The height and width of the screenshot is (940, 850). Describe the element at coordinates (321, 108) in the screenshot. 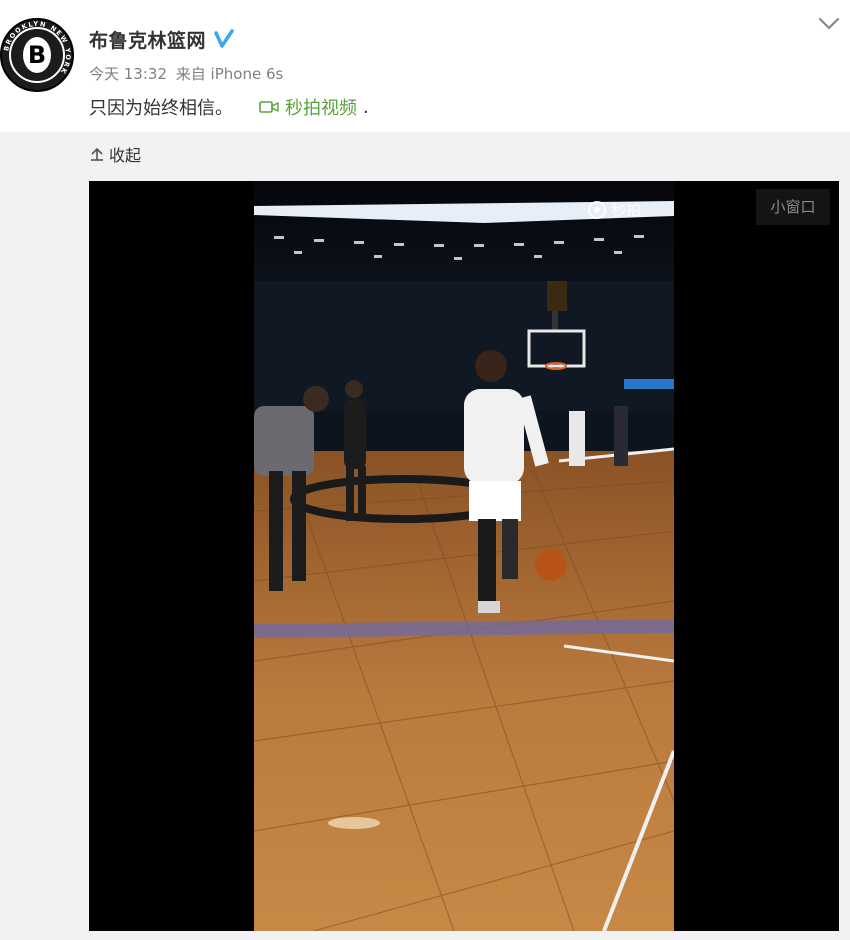

I see `video-link-label: 秒拍视频` at that location.